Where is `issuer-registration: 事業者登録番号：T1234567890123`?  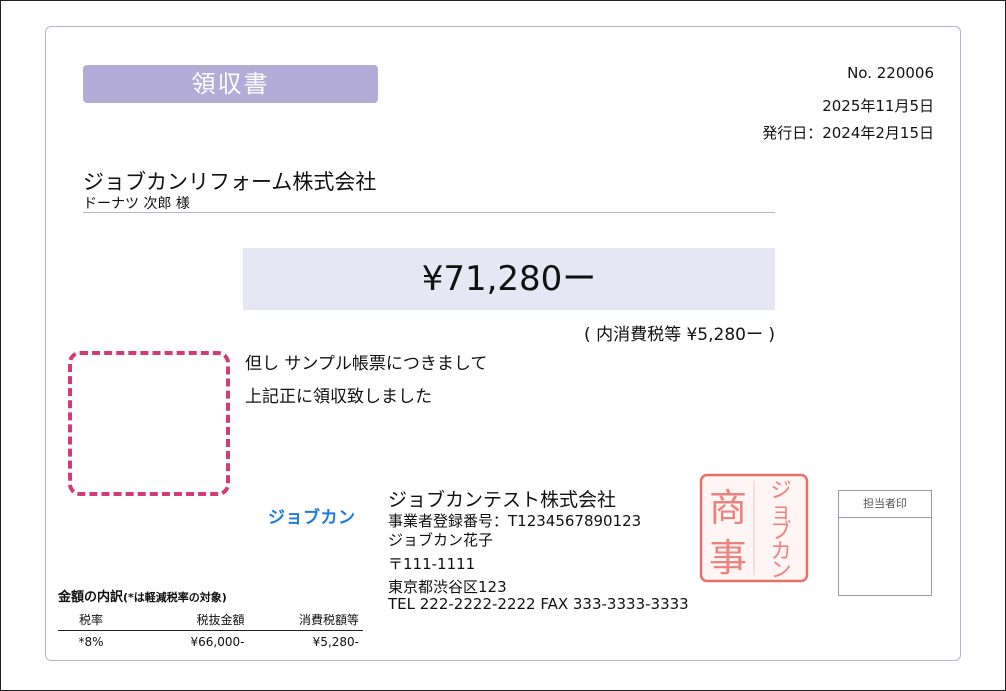
issuer-registration: 事業者登録番号：T1234567890123 is located at coordinates (515, 521).